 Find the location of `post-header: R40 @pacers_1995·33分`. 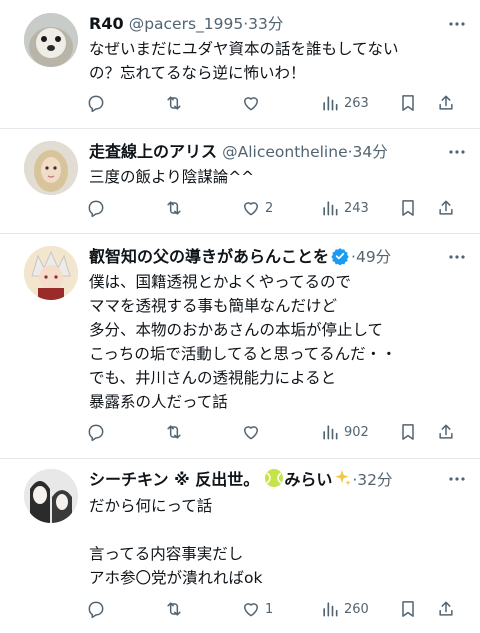

post-header: R40 @pacers_1995·33分 is located at coordinates (186, 24).